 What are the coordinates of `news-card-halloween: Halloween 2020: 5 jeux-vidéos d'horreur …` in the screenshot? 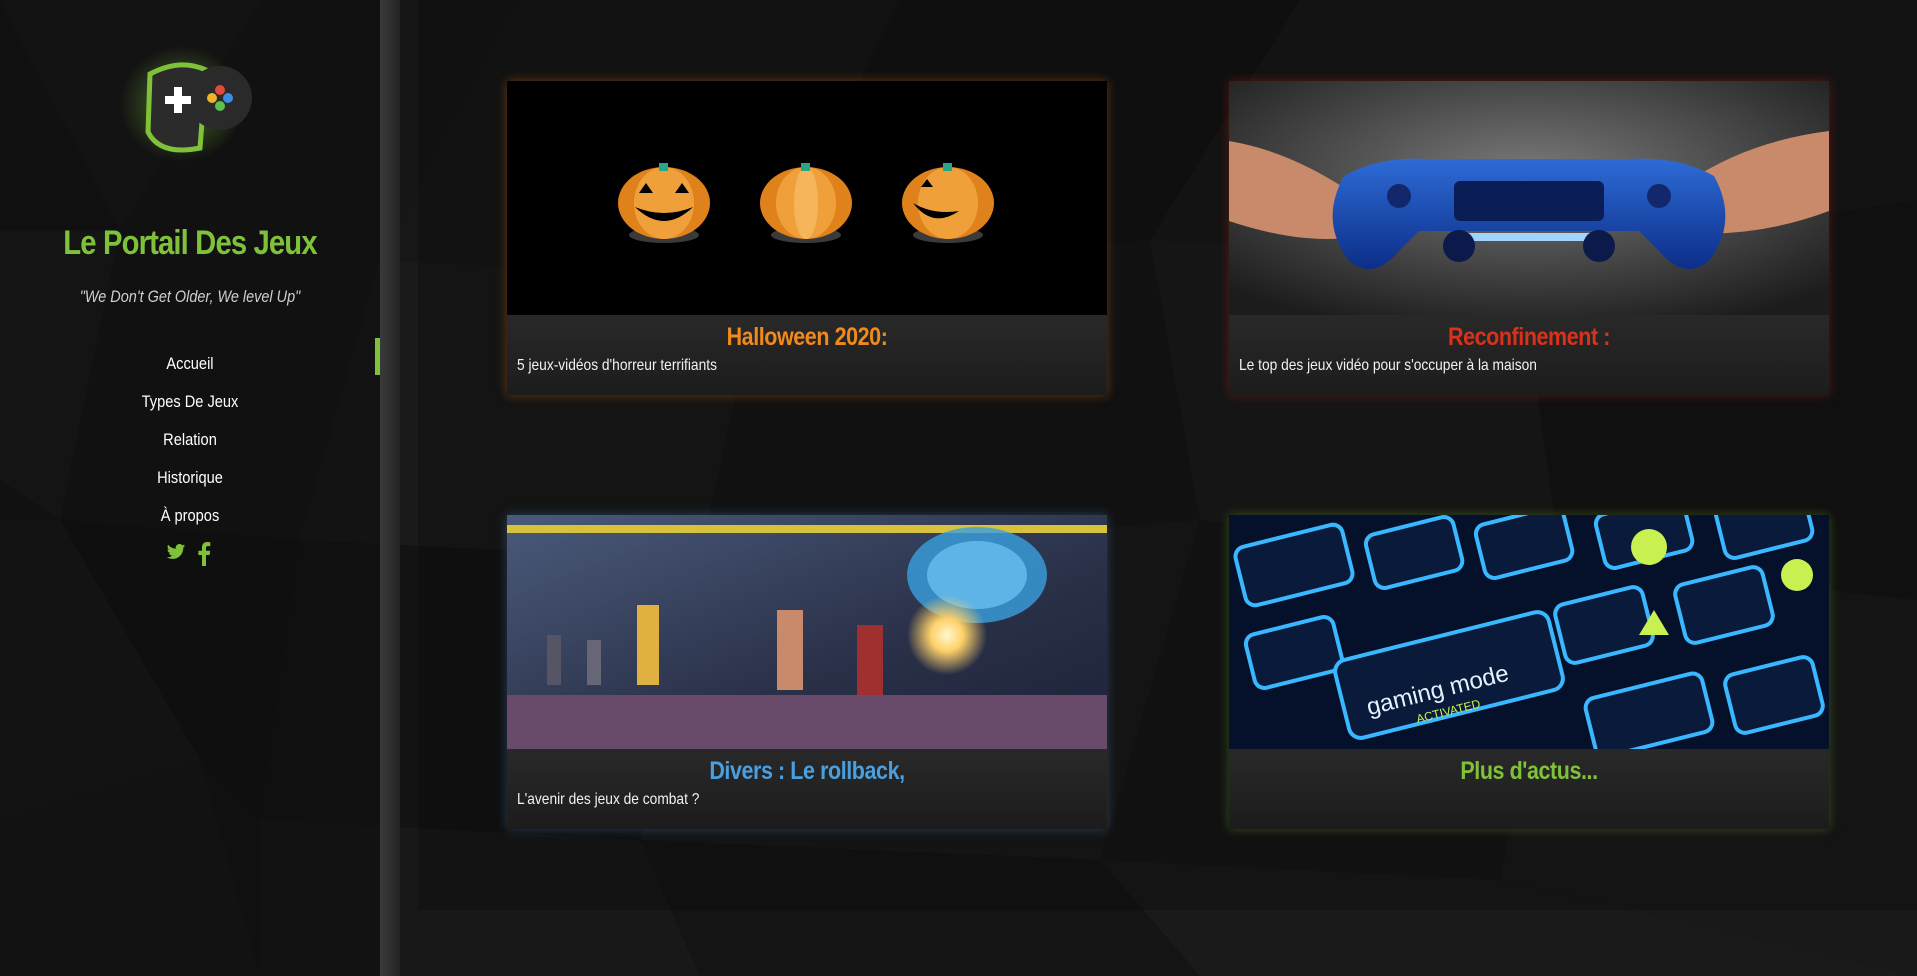 It's located at (807, 238).